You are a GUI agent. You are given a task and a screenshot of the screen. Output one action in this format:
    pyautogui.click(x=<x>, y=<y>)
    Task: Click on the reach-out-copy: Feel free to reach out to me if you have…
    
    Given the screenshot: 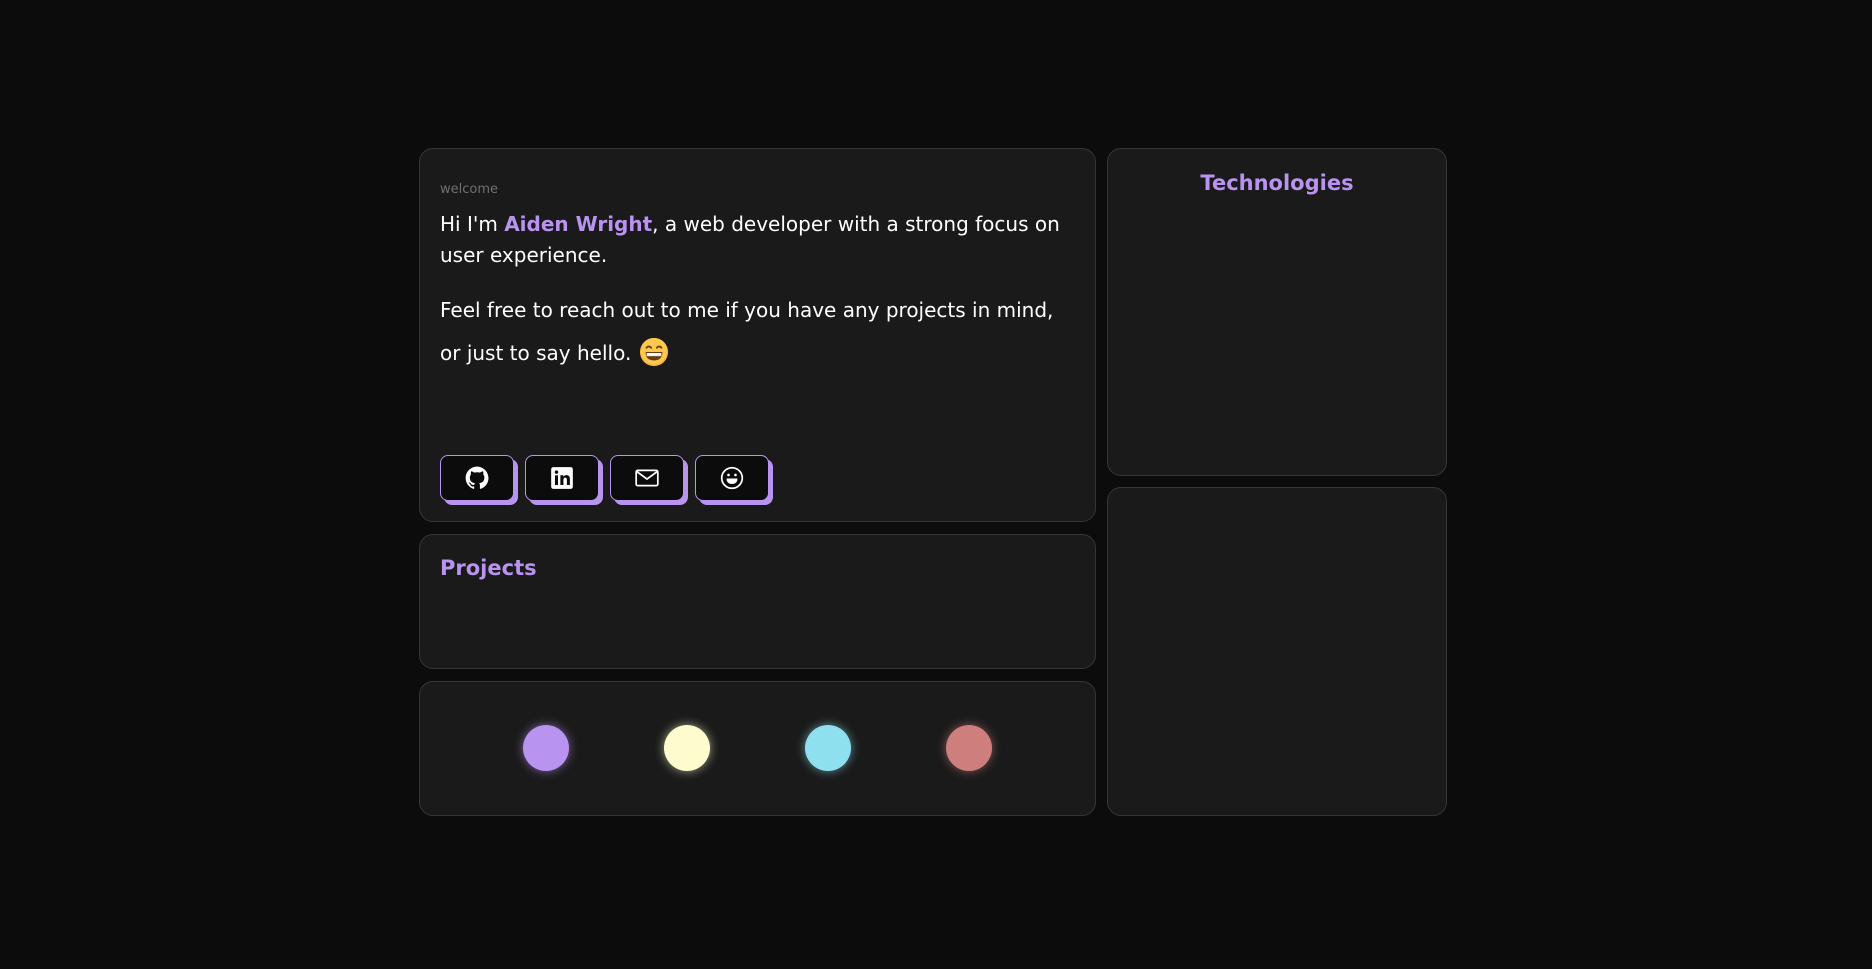 What is the action you would take?
    pyautogui.click(x=747, y=331)
    